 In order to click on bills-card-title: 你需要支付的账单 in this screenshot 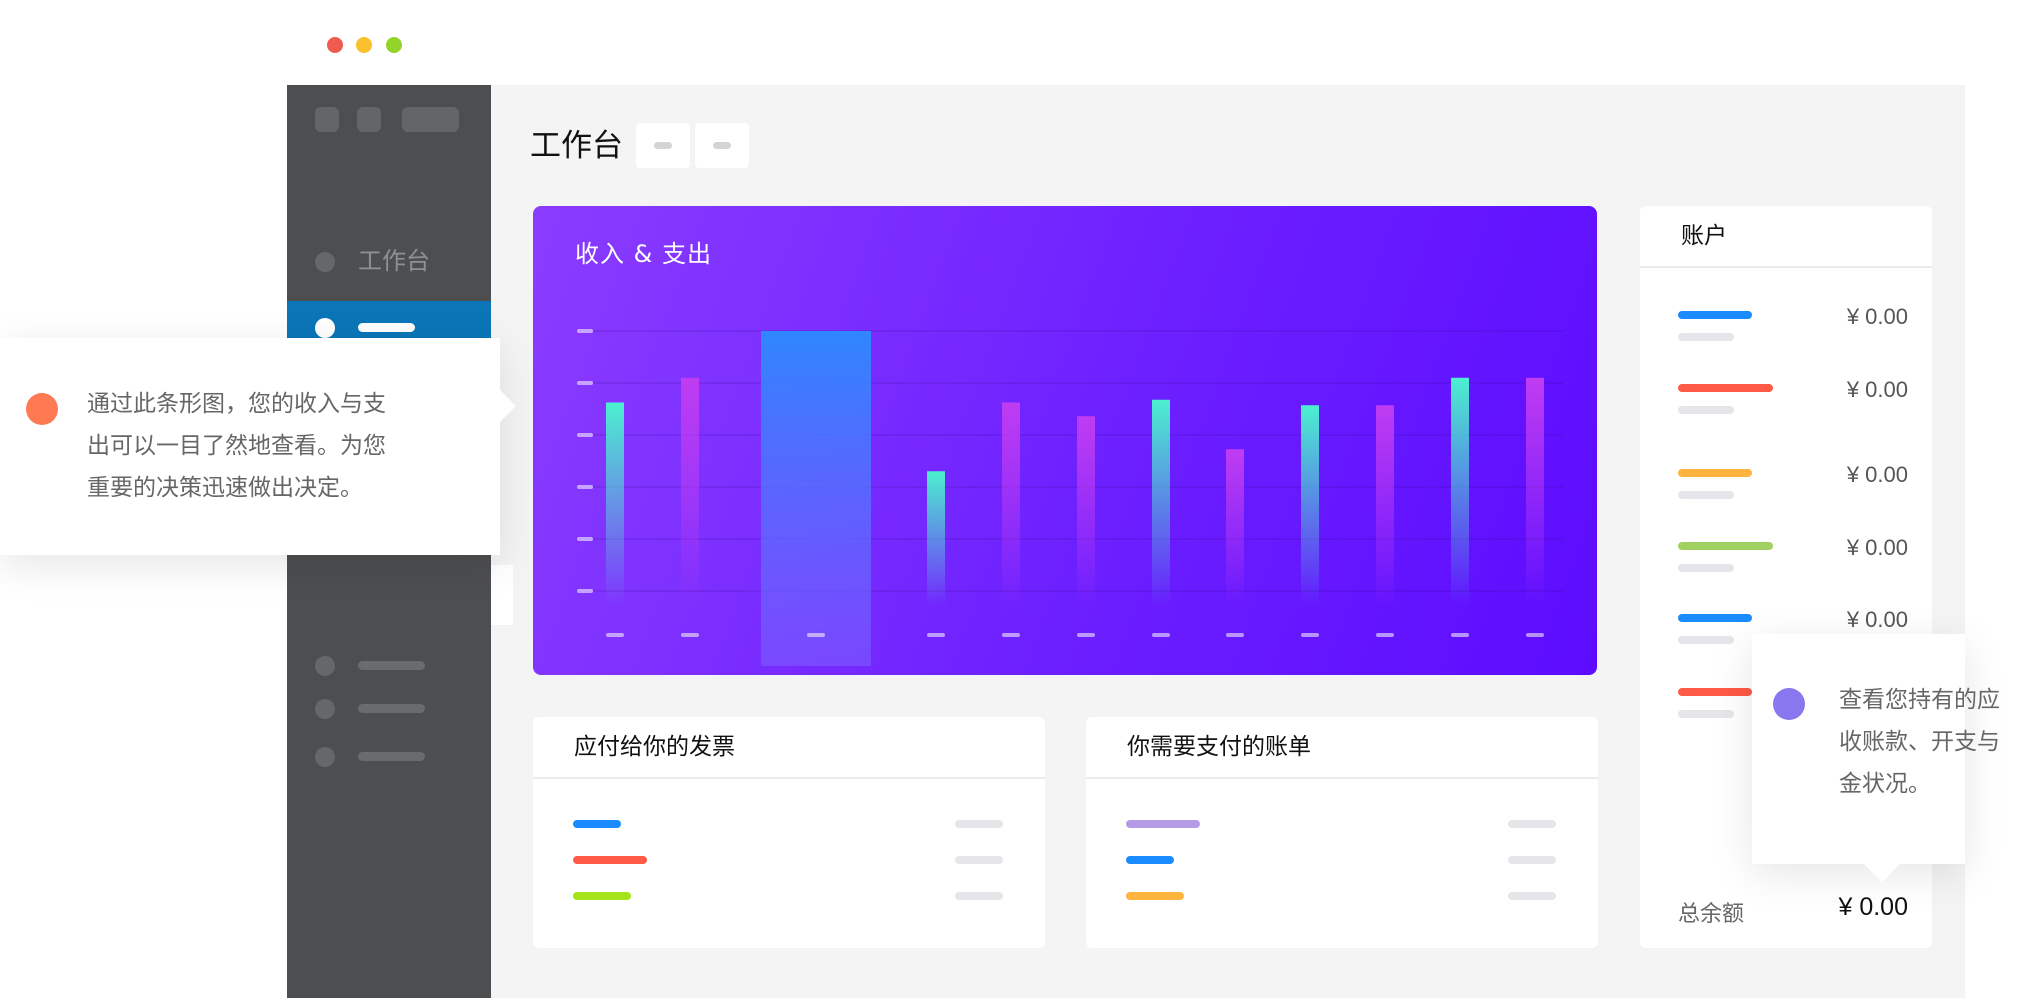, I will do `click(1219, 747)`.